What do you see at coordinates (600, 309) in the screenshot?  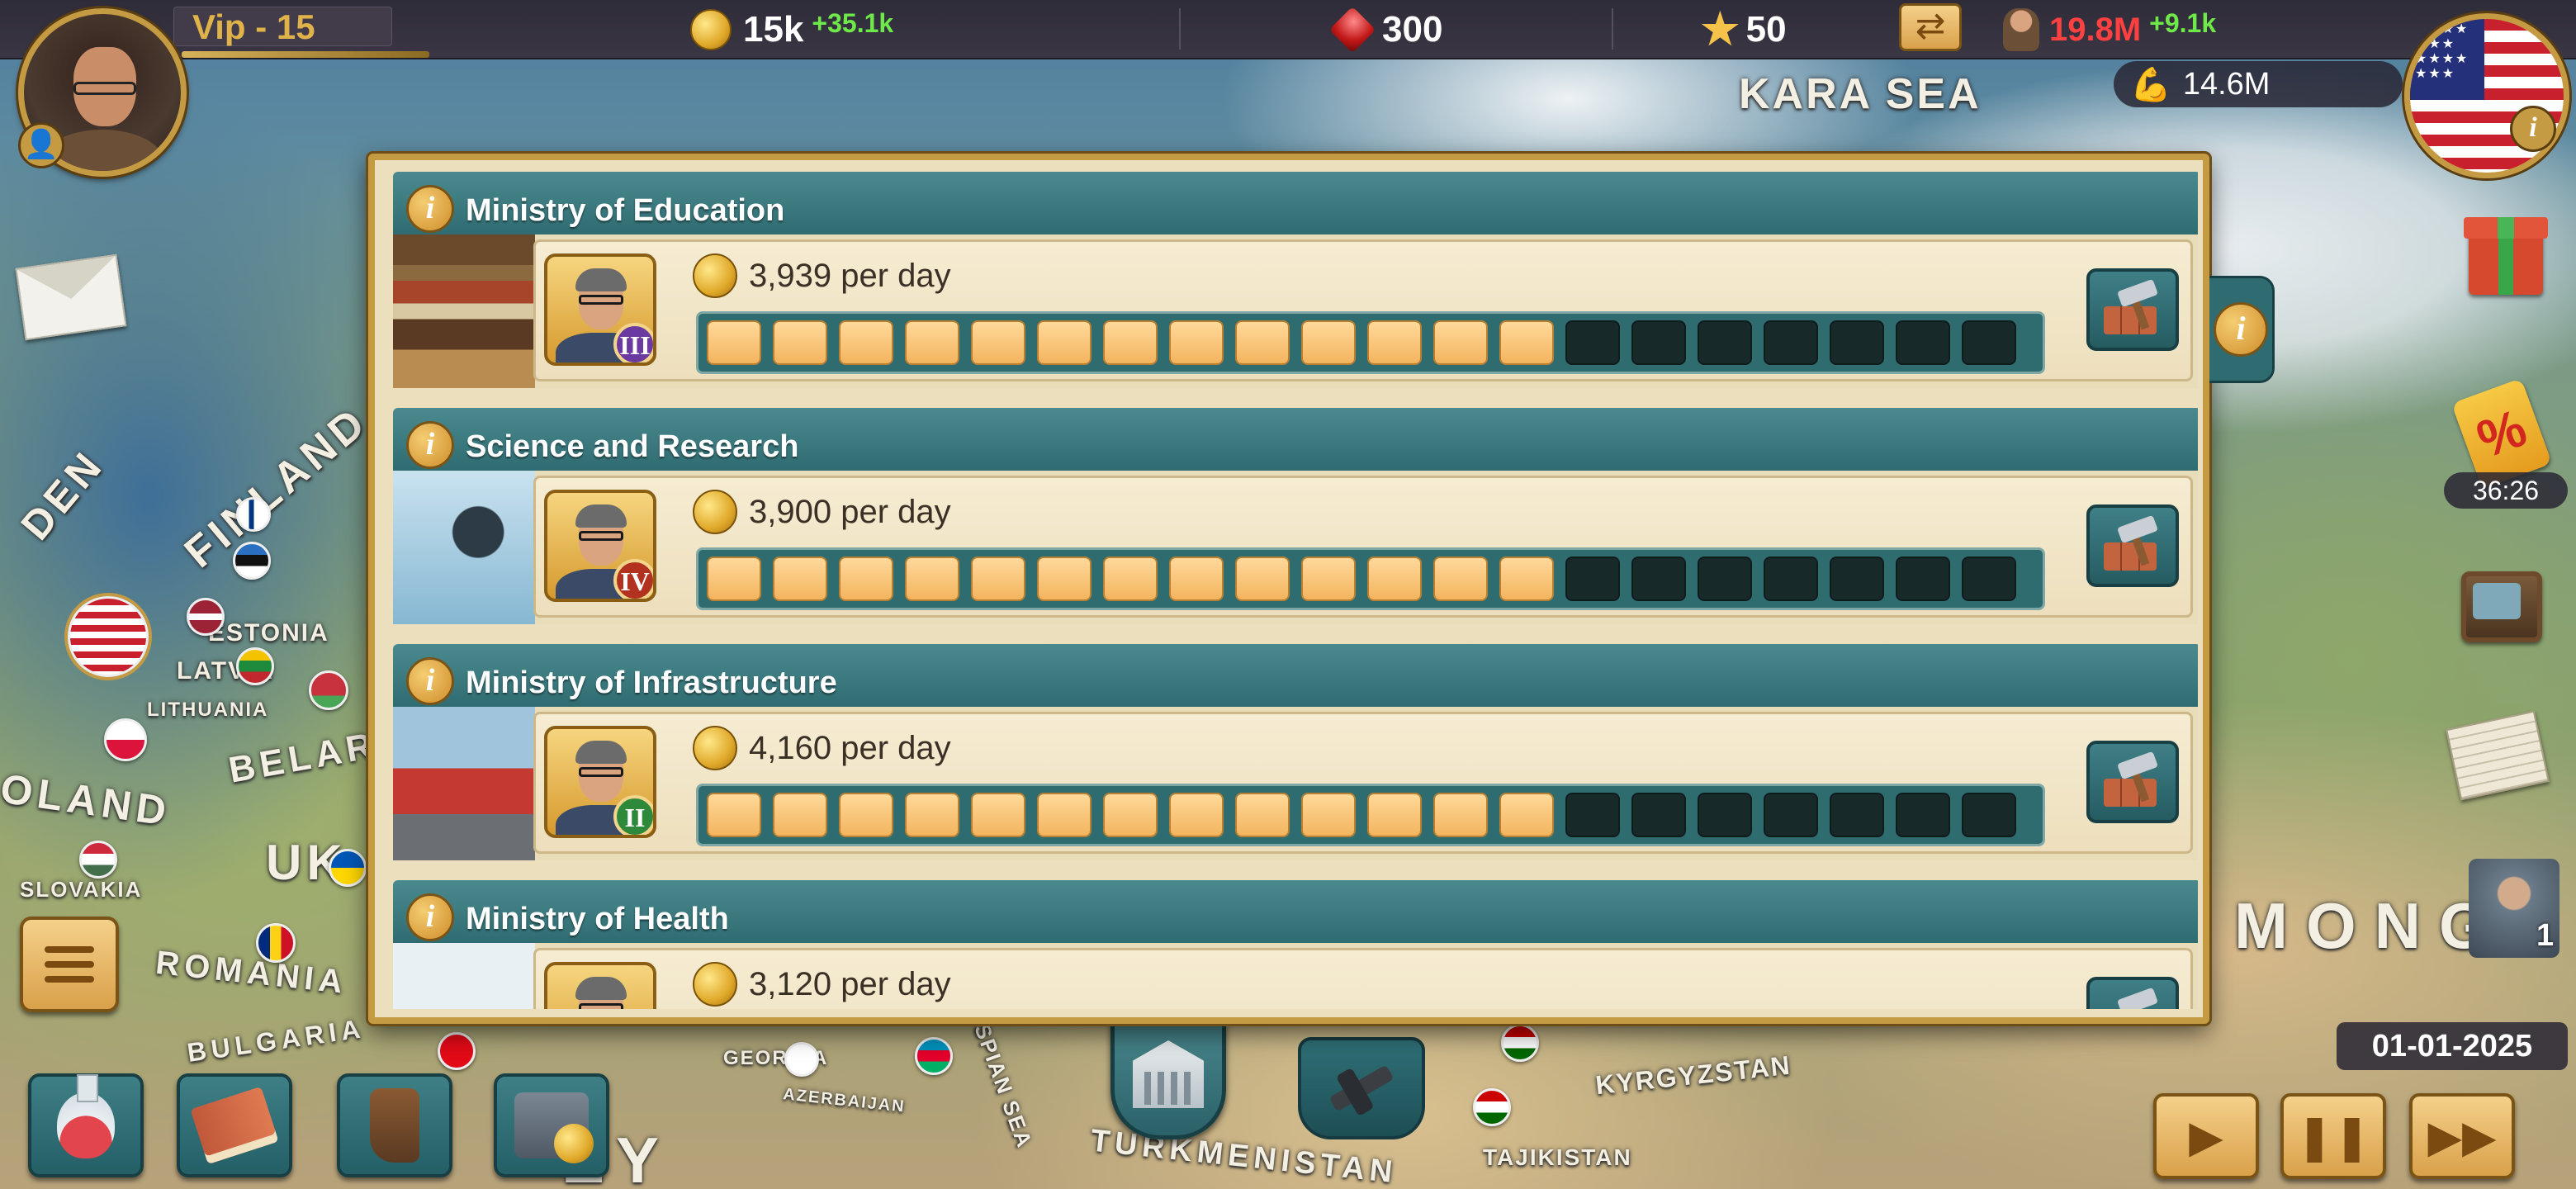 I see `minister-portrait: III` at bounding box center [600, 309].